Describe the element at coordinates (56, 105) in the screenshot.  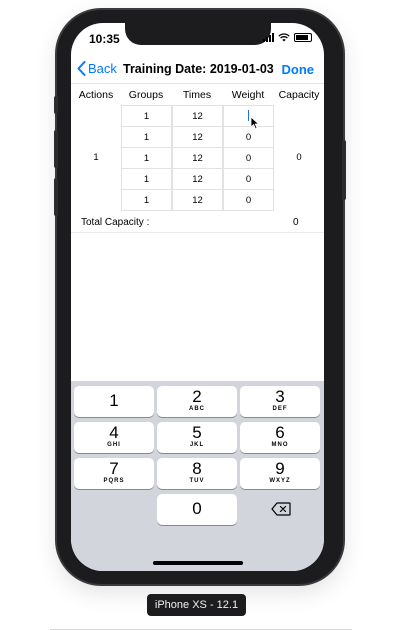
I see `silent-switch` at that location.